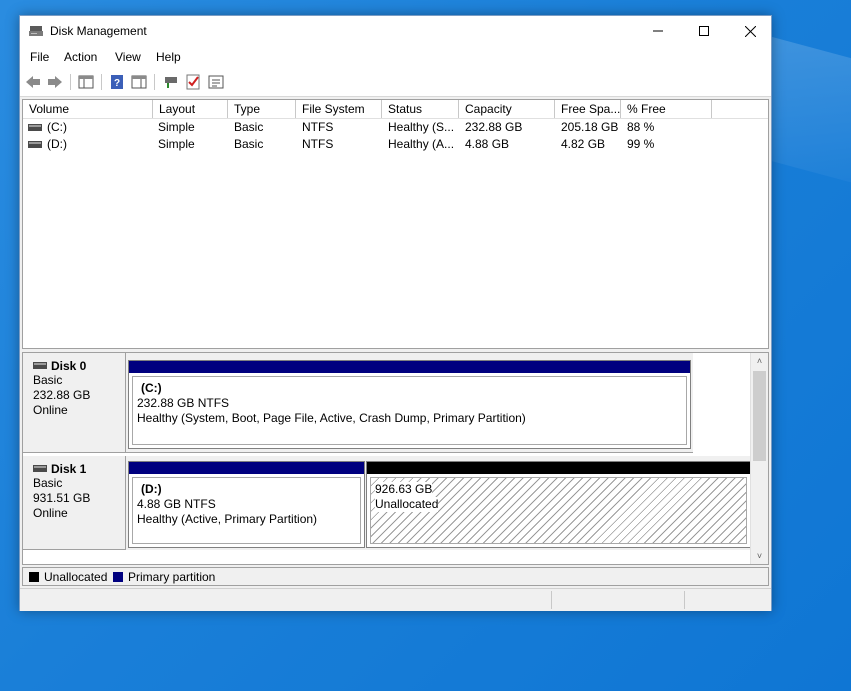 Image resolution: width=851 pixels, height=691 pixels. What do you see at coordinates (420, 109) in the screenshot?
I see `column-header-status: Status` at bounding box center [420, 109].